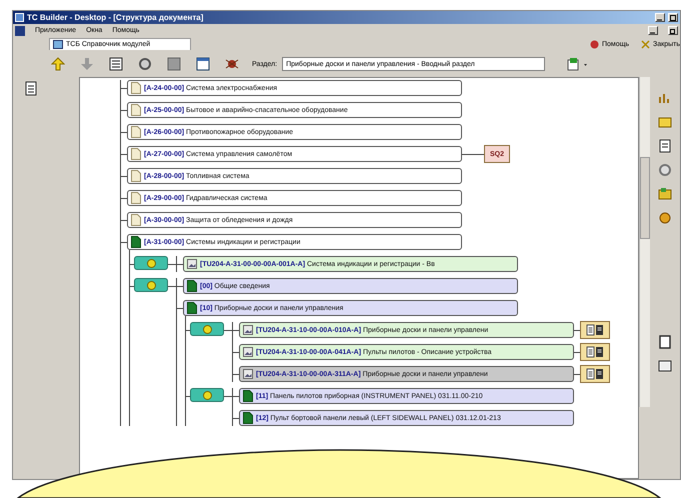  I want to click on maximize-button, so click(673, 17).